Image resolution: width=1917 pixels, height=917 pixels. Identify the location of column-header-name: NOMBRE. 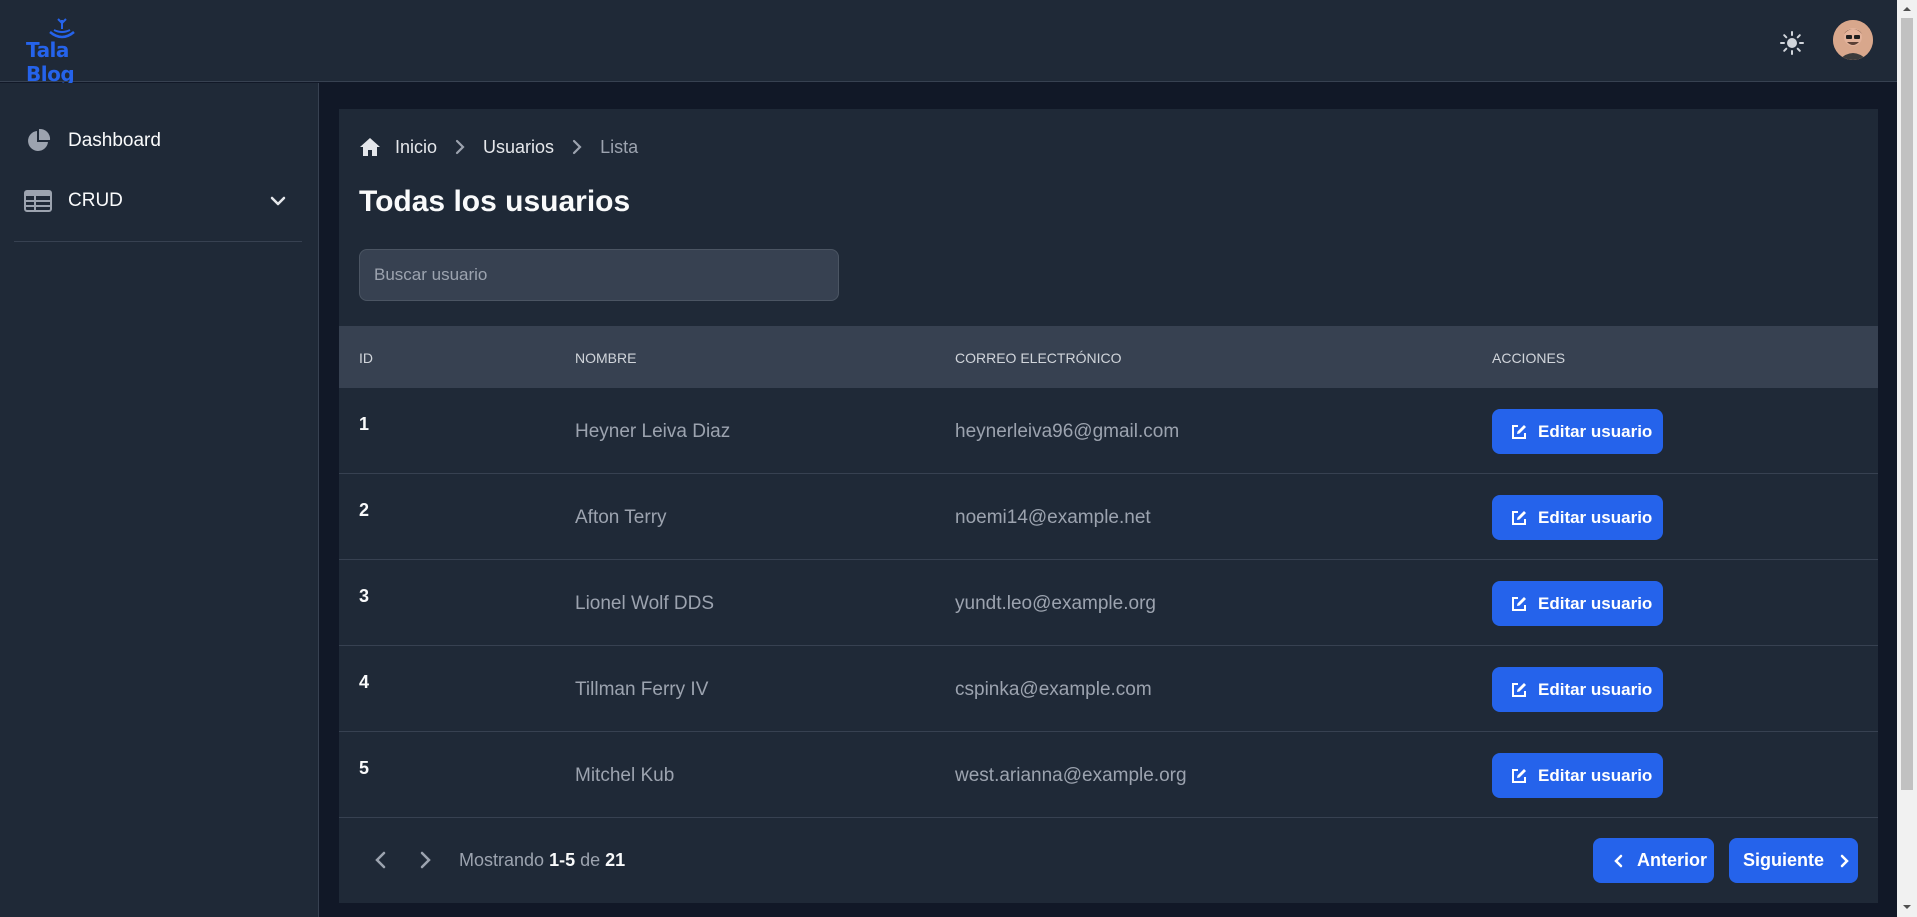
(606, 358).